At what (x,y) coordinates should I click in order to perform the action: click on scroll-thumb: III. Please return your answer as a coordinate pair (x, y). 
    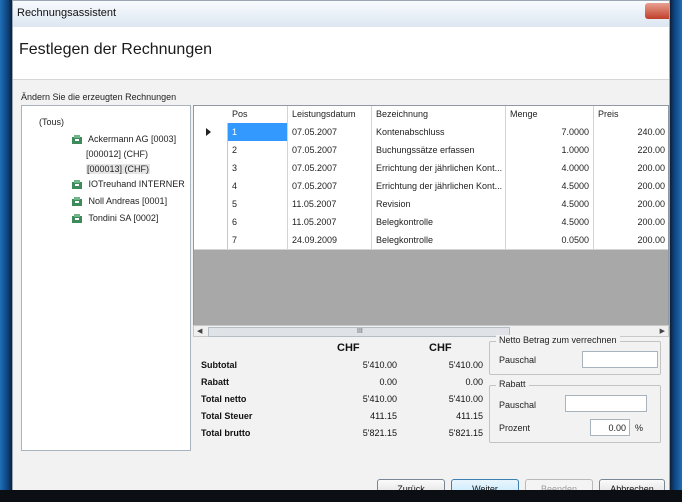
    Looking at the image, I should click on (359, 332).